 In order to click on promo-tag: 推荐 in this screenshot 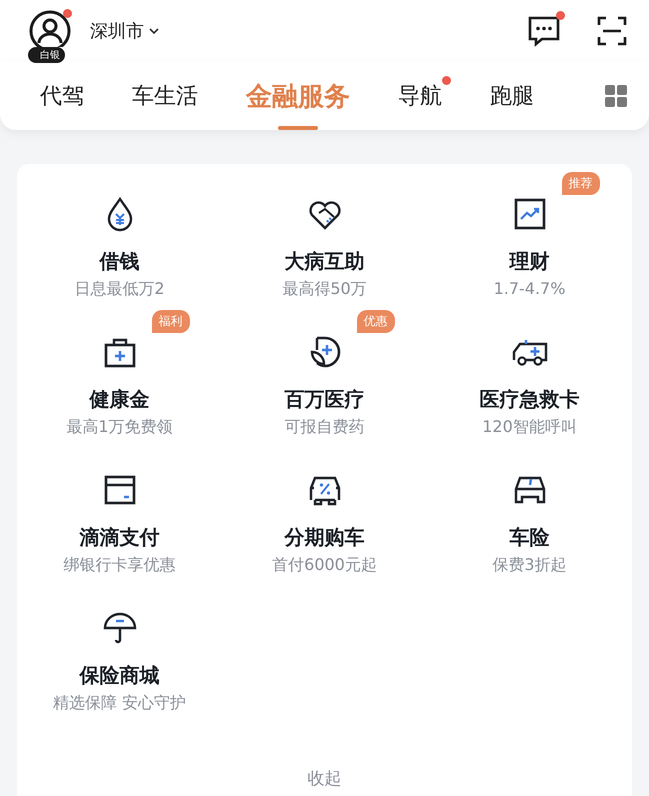, I will do `click(581, 183)`.